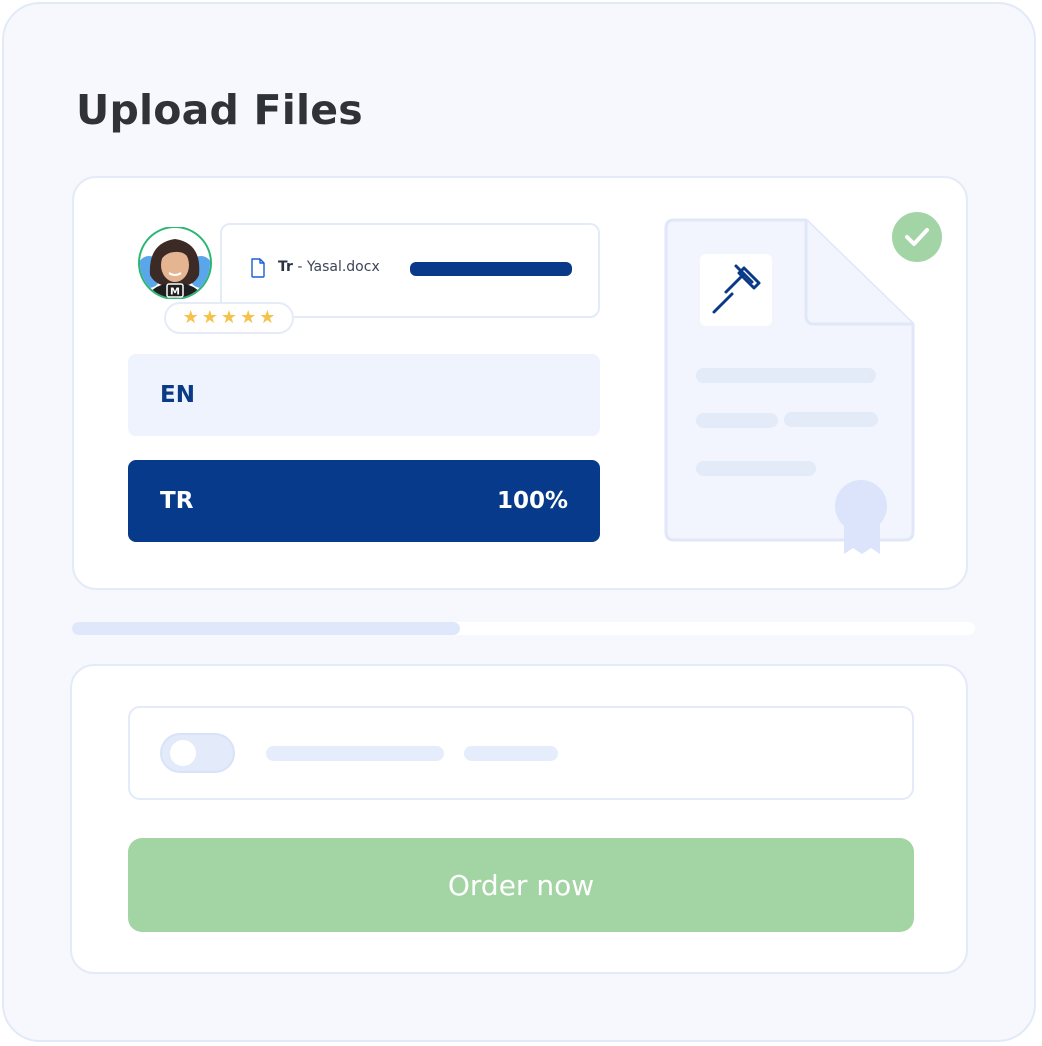  Describe the element at coordinates (177, 395) in the screenshot. I see `source-language-label: EN` at that location.